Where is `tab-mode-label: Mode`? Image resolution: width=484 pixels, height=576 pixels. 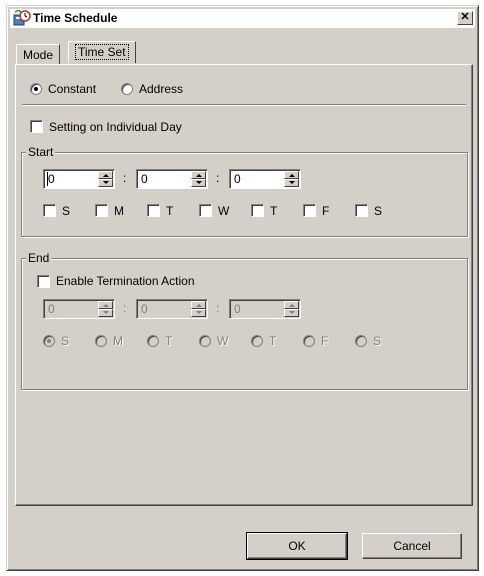
tab-mode-label: Mode is located at coordinates (38, 55).